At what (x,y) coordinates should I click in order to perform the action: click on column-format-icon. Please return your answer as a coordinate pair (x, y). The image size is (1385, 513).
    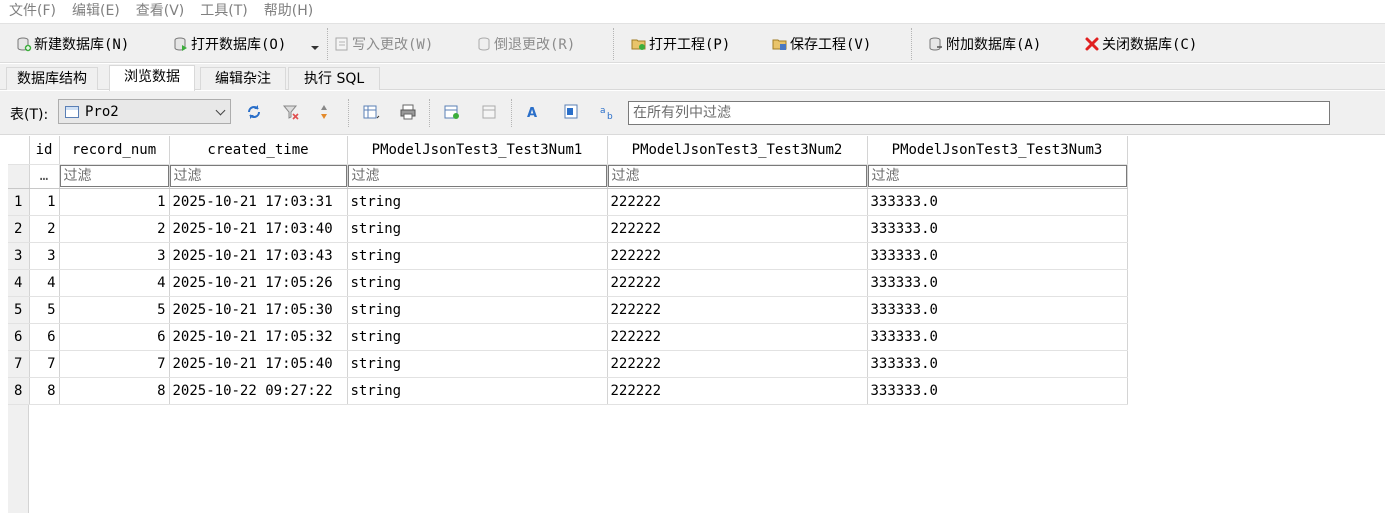
    Looking at the image, I should click on (571, 112).